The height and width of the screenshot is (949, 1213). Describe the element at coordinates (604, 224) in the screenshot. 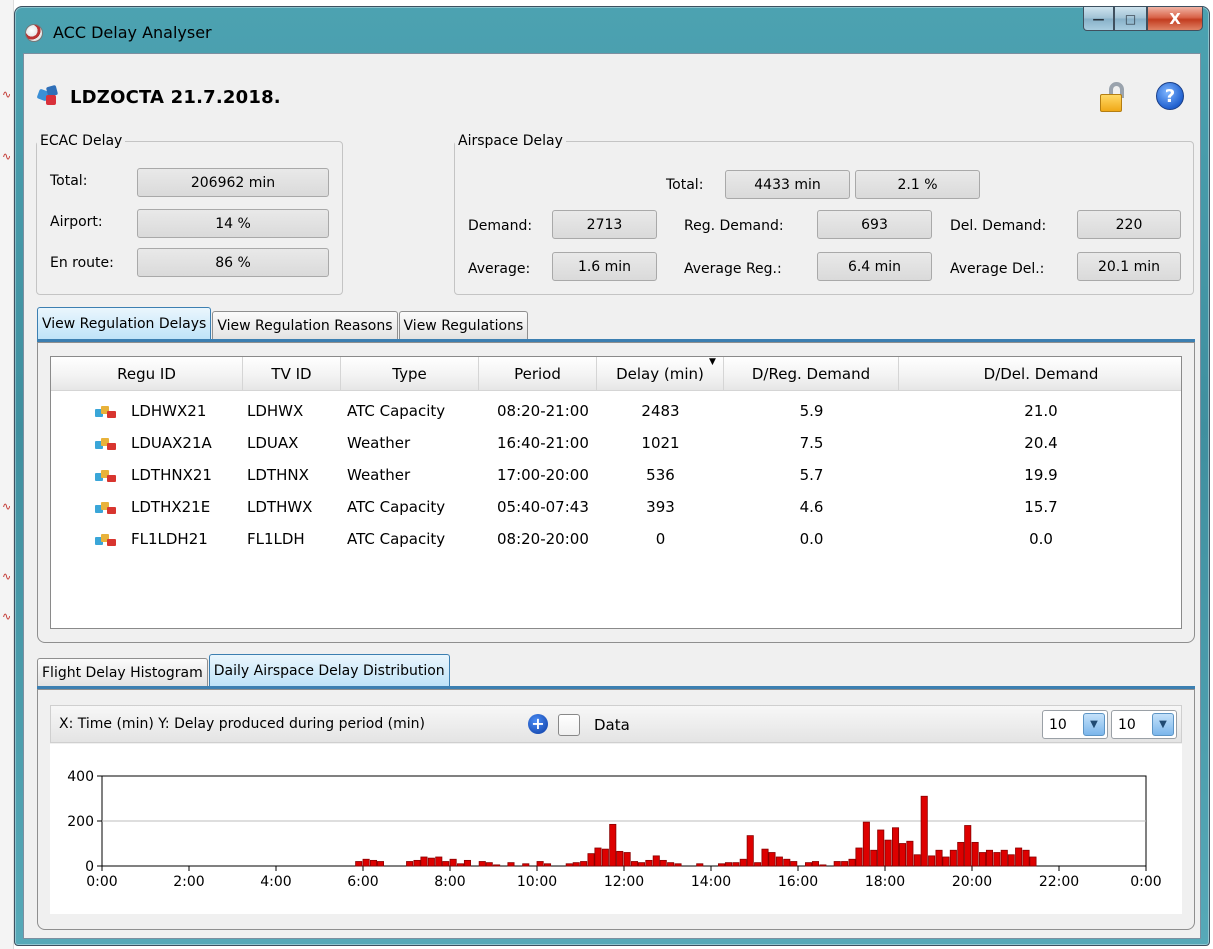

I see `demand-value: 2713` at that location.